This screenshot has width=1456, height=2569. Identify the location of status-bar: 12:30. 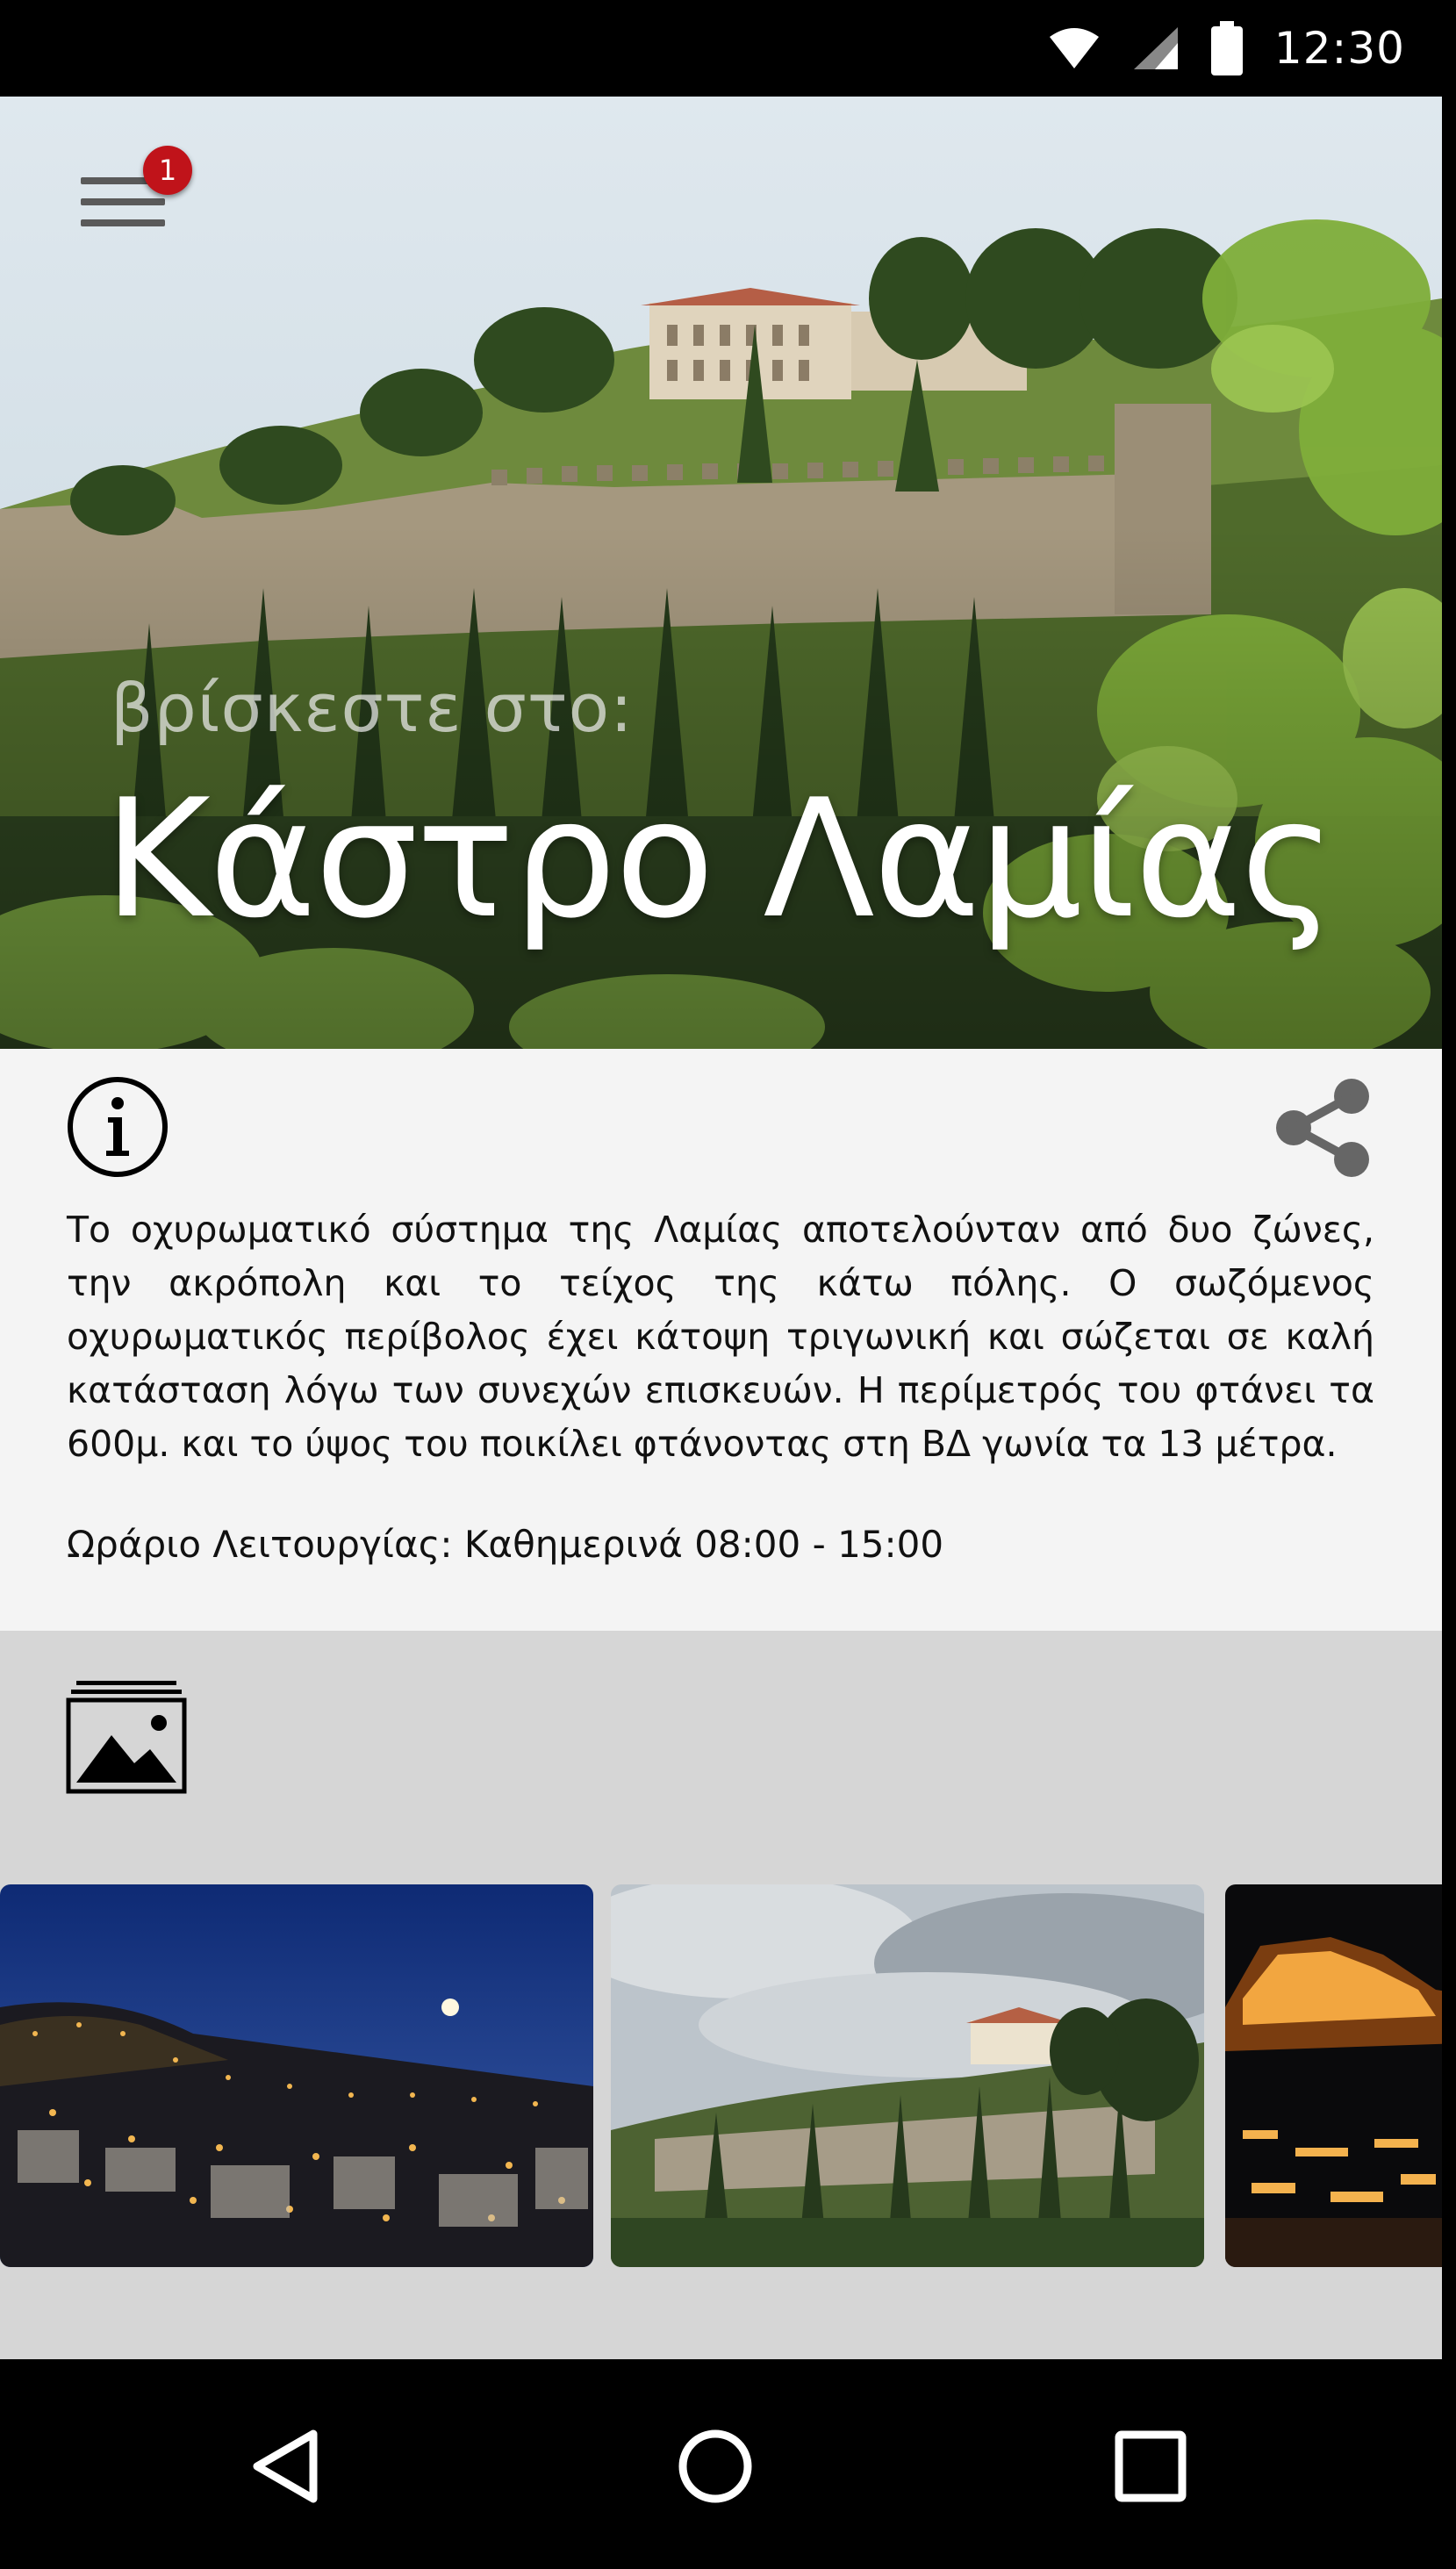
(728, 48).